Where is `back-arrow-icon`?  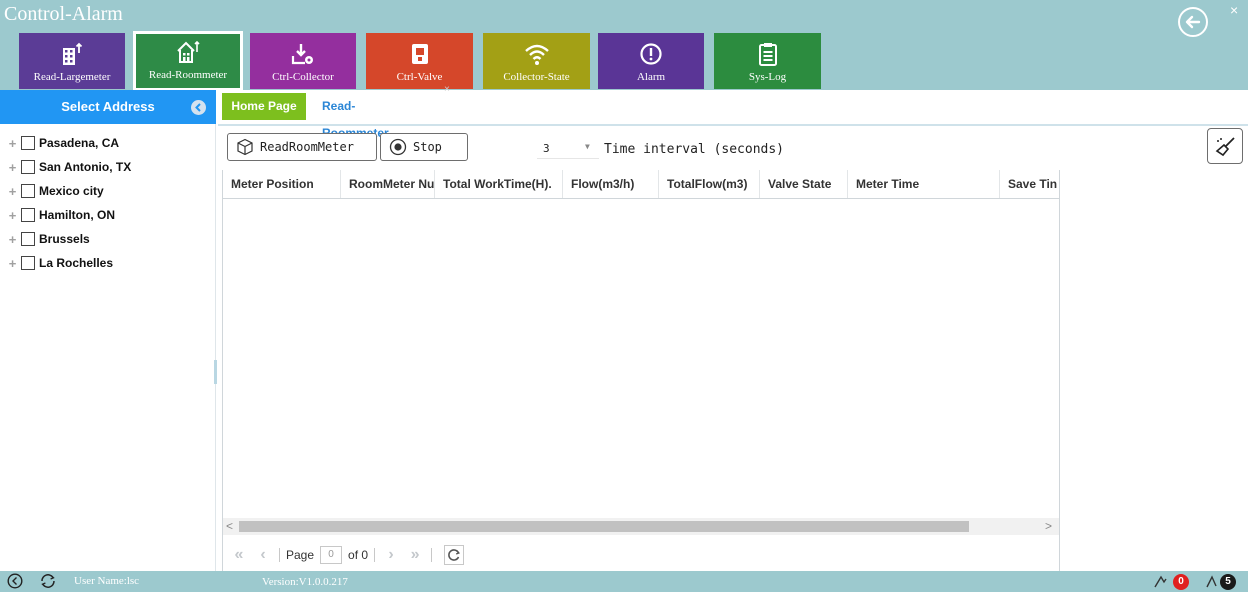
back-arrow-icon is located at coordinates (1193, 22).